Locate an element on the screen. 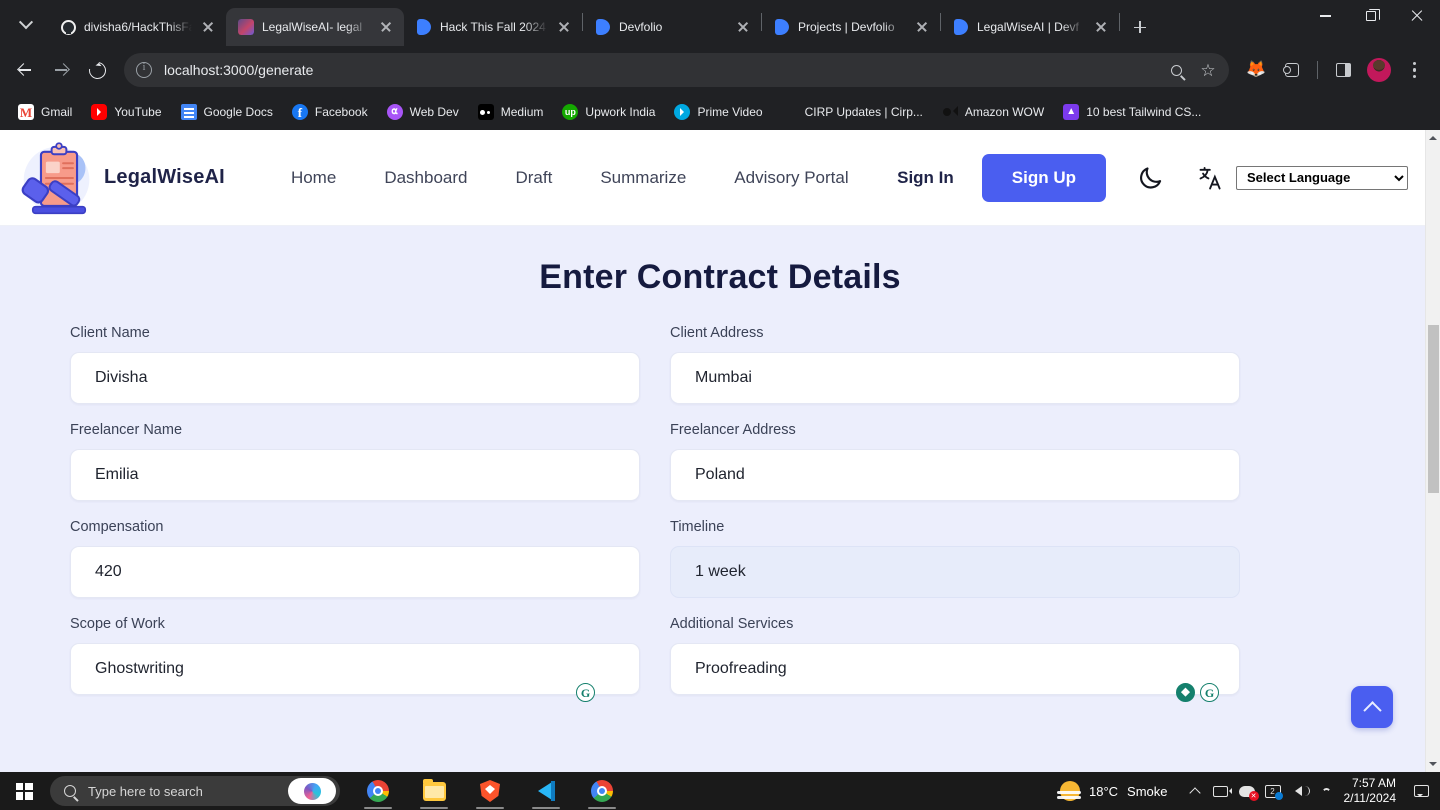 The width and height of the screenshot is (1440, 810). scroll-to-top-button is located at coordinates (1372, 707).